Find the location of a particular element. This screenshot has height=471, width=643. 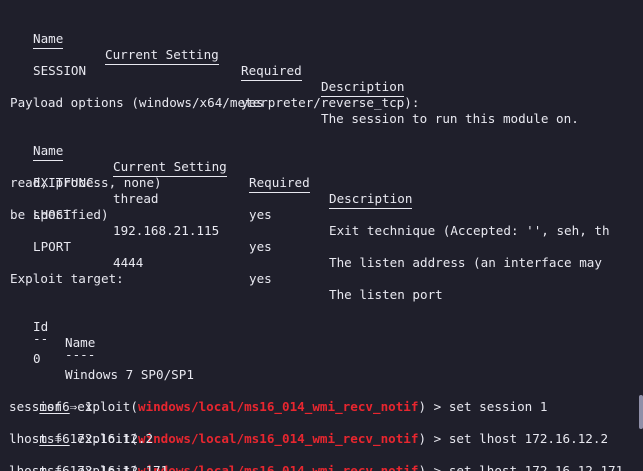

dash-name: ---- is located at coordinates (80, 354).